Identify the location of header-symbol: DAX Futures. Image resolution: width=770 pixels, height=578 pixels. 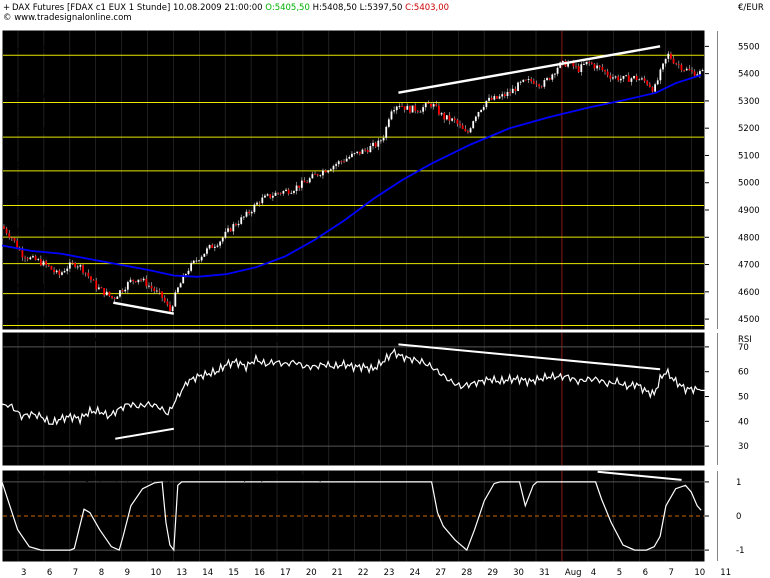
(38, 8).